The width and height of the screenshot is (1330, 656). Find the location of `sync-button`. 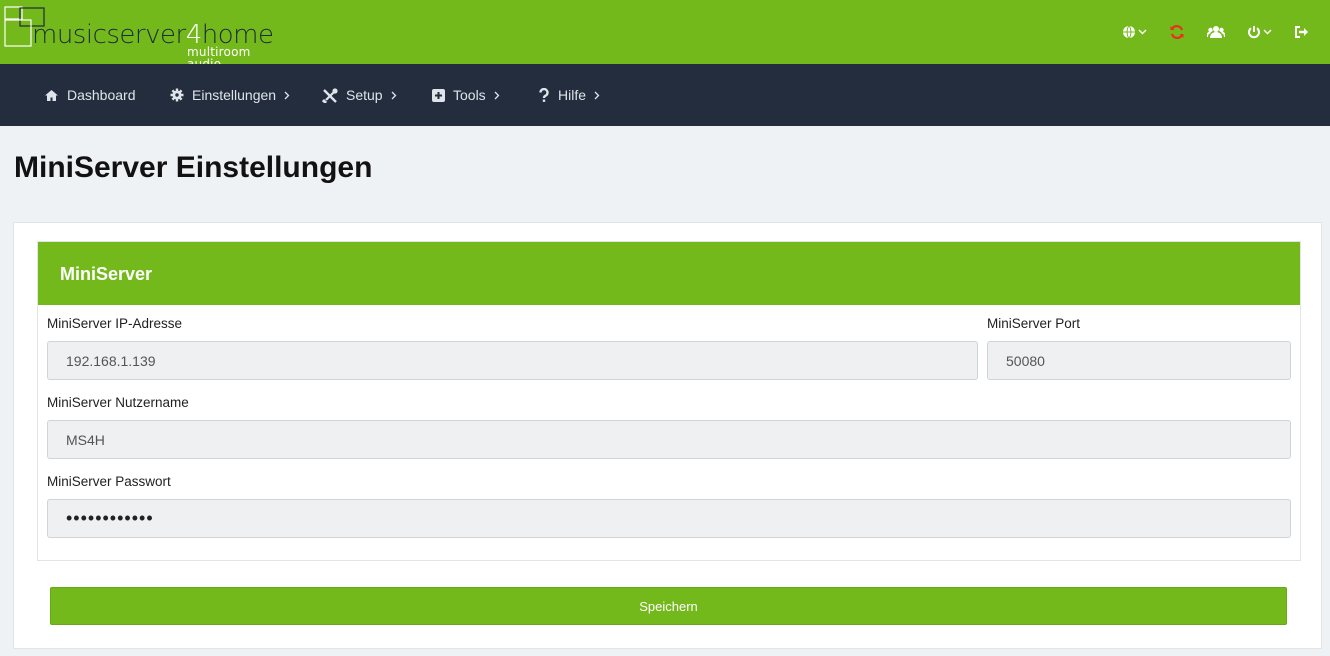

sync-button is located at coordinates (1177, 32).